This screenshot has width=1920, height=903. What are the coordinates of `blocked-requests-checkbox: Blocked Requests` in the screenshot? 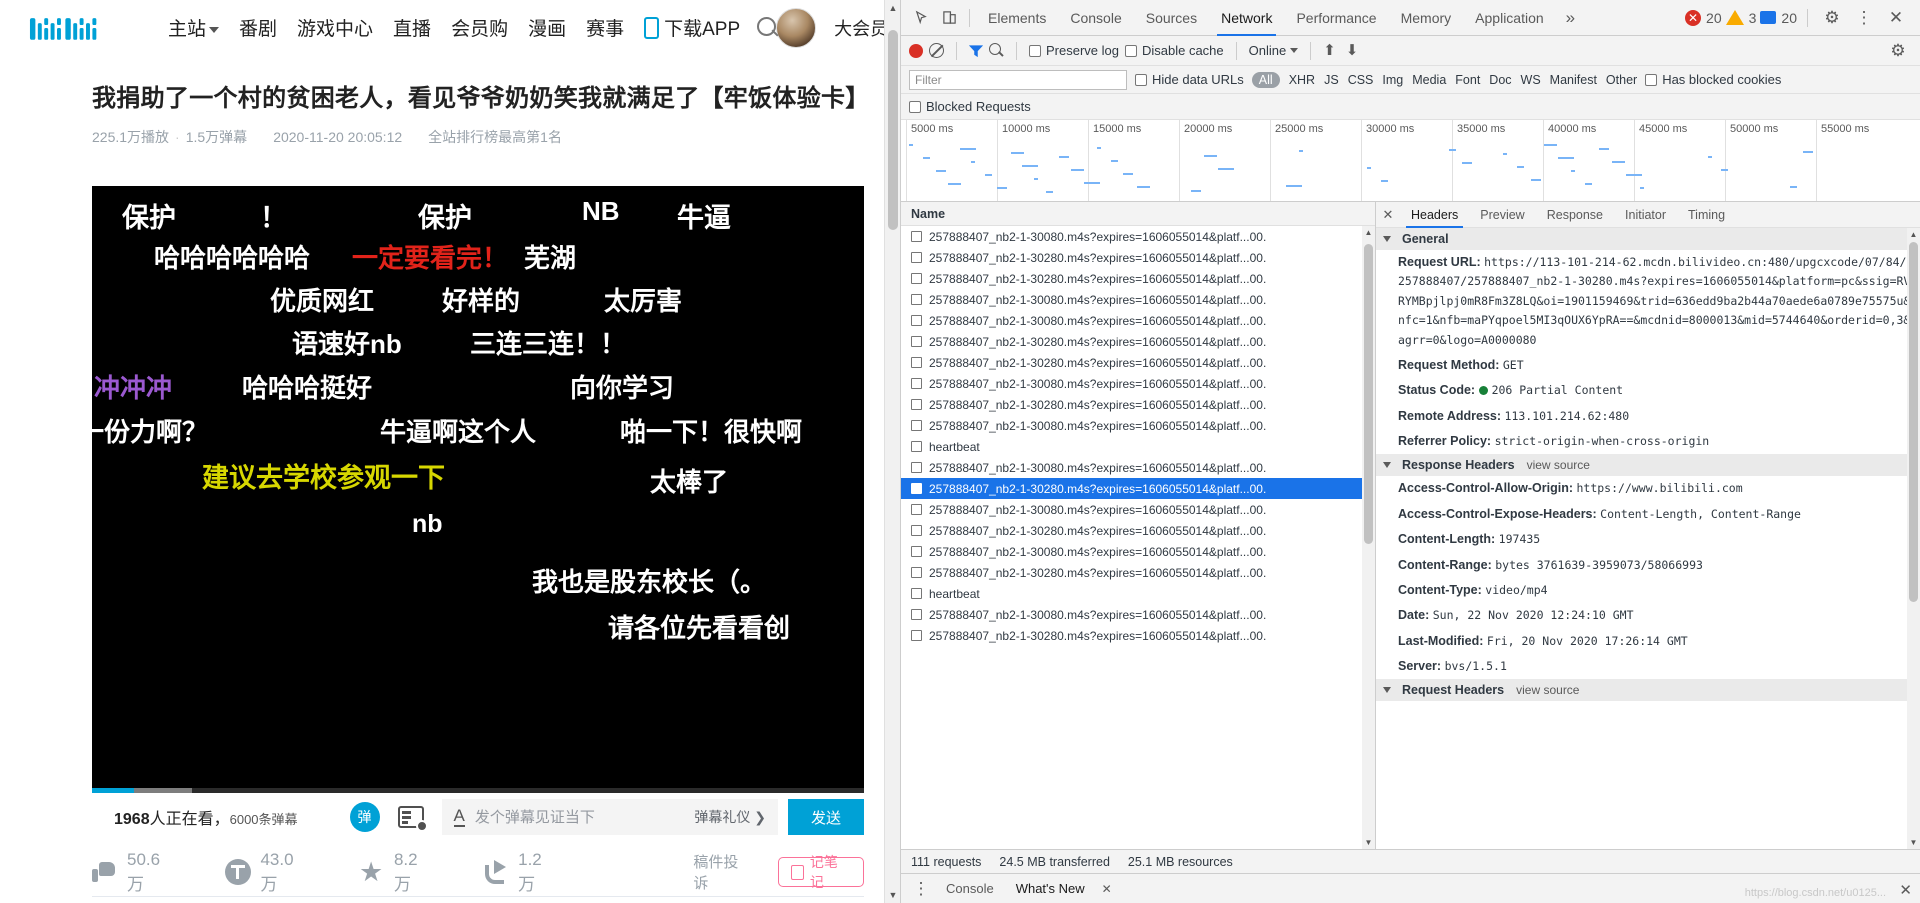 It's located at (970, 106).